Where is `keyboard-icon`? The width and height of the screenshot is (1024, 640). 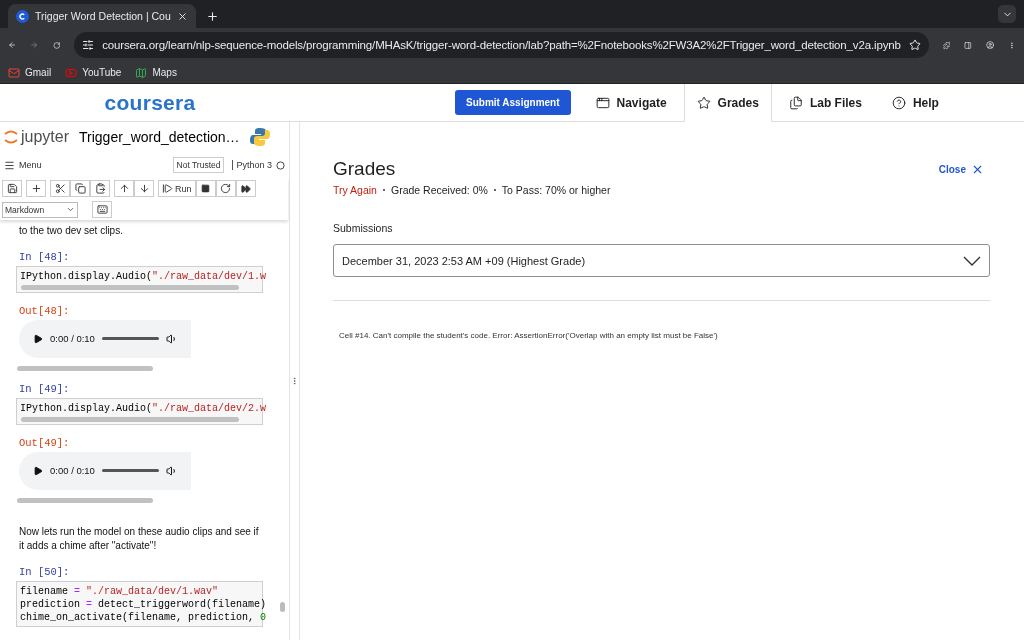 keyboard-icon is located at coordinates (102, 209).